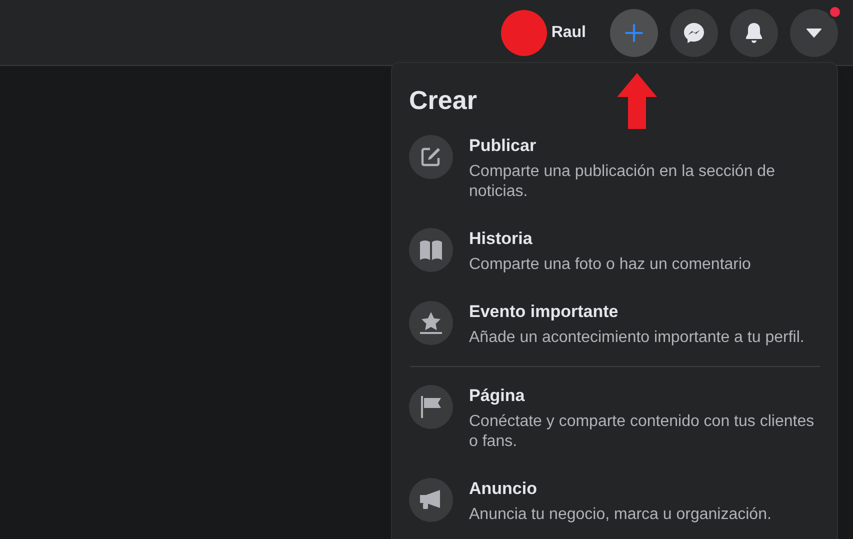 The width and height of the screenshot is (853, 539). Describe the element at coordinates (431, 157) in the screenshot. I see `edit-icon` at that location.